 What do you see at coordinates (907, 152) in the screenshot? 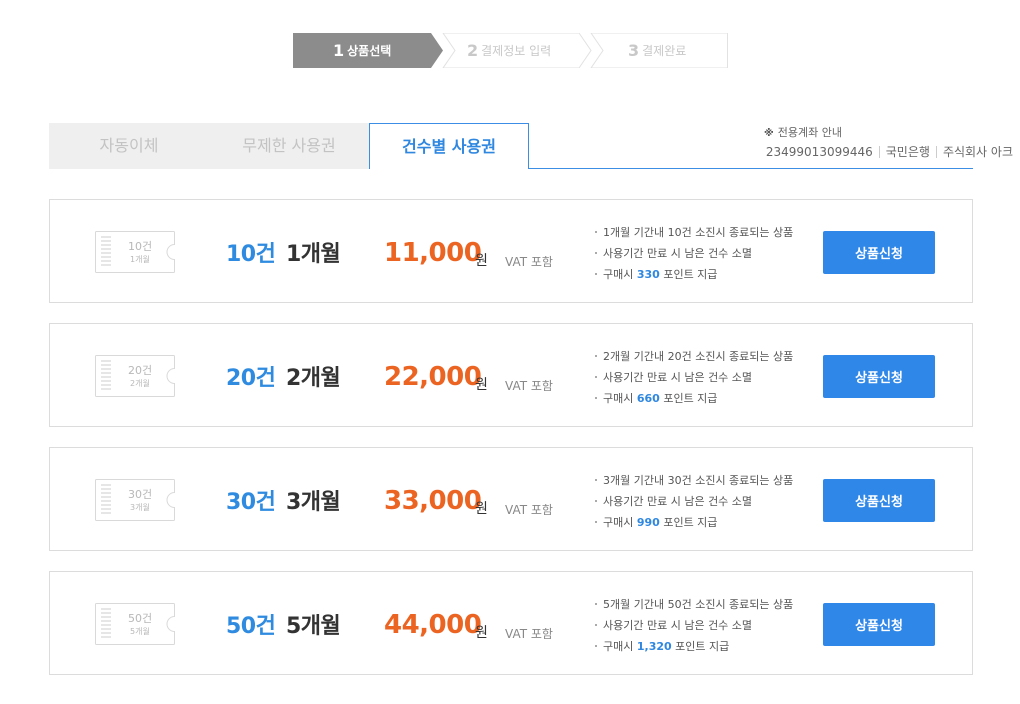
I see `bank-name: 국민은행` at bounding box center [907, 152].